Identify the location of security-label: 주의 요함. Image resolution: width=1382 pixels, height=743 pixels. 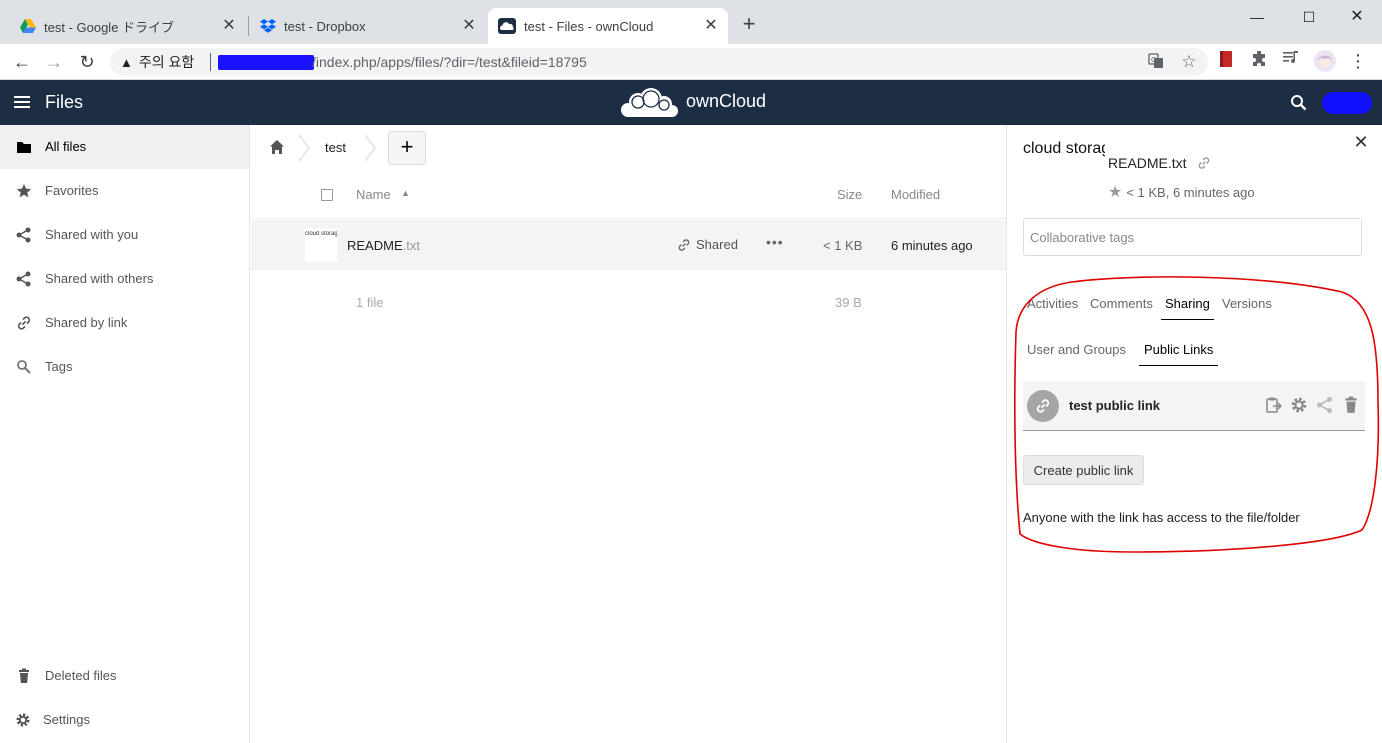
(166, 62).